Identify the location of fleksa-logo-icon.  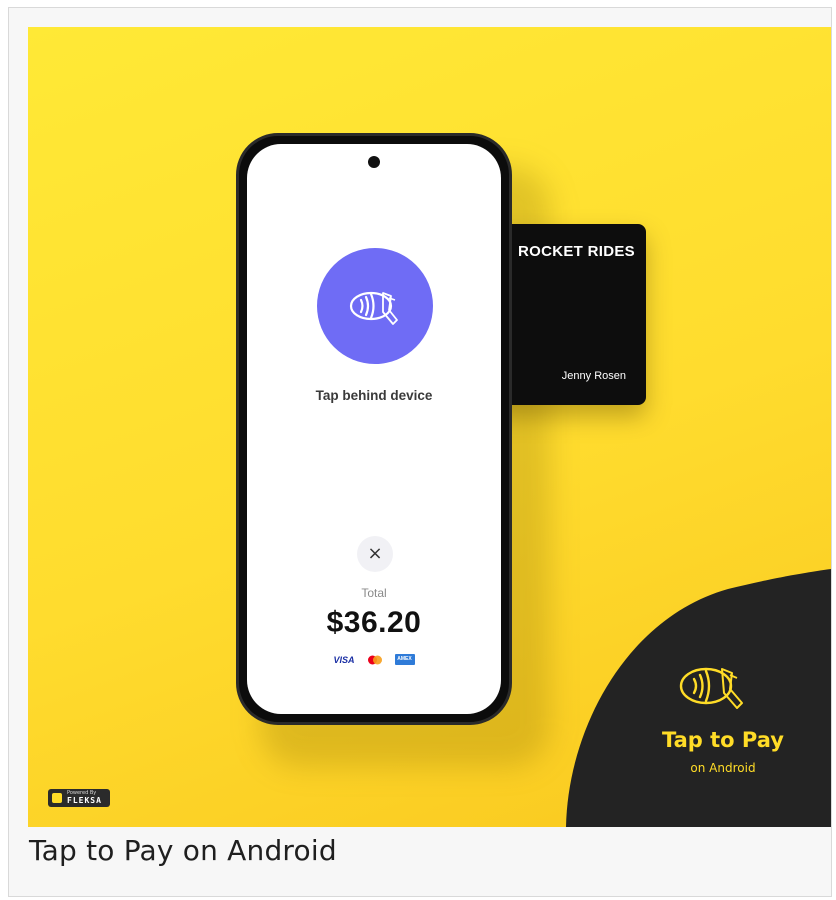
(57, 798).